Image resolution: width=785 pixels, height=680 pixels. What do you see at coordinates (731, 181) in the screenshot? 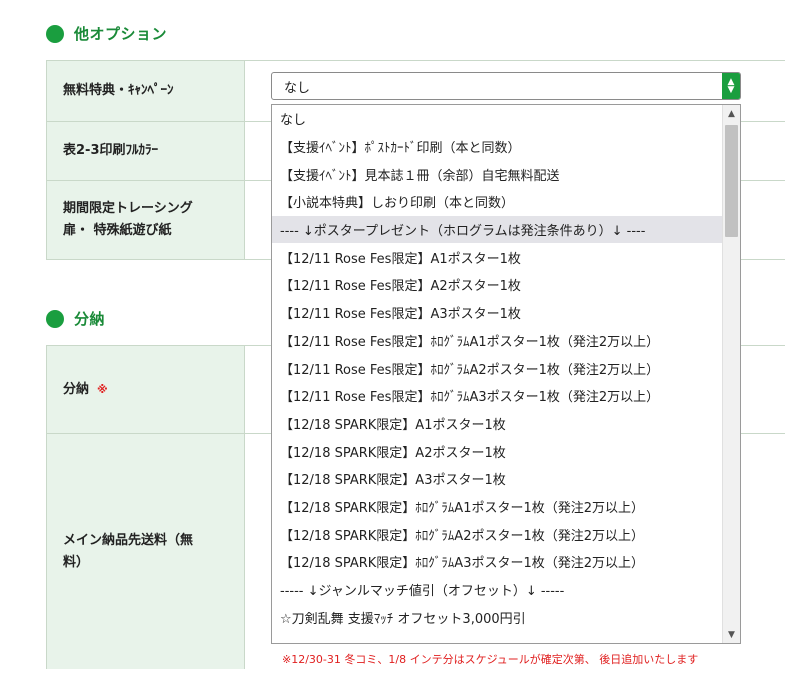
I see `scrollbar-thumb` at bounding box center [731, 181].